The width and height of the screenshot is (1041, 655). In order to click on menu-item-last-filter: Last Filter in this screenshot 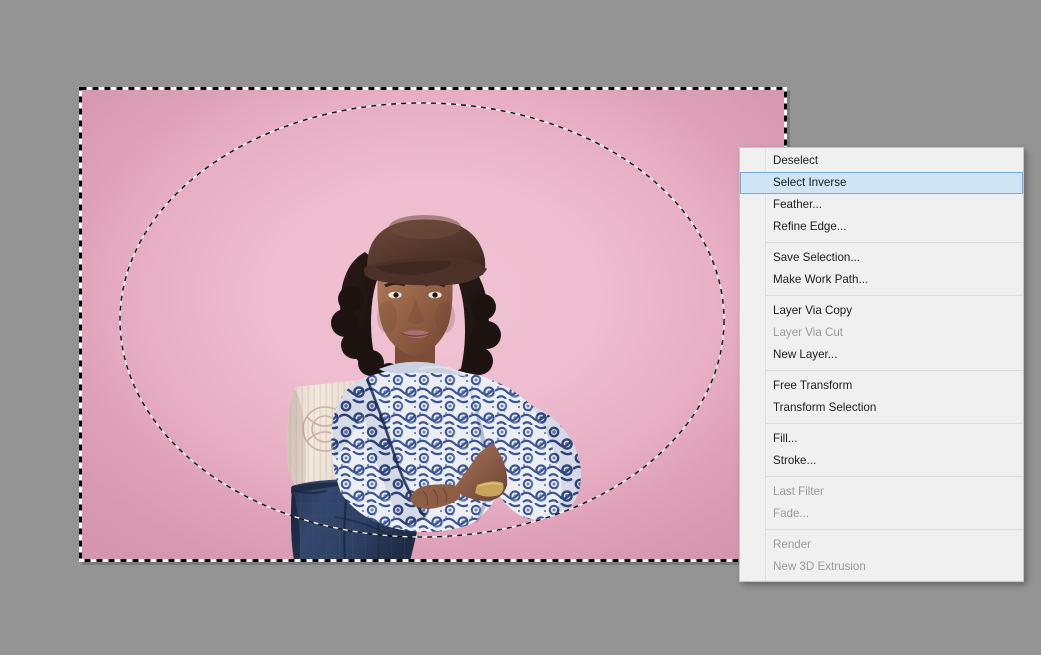, I will do `click(798, 491)`.